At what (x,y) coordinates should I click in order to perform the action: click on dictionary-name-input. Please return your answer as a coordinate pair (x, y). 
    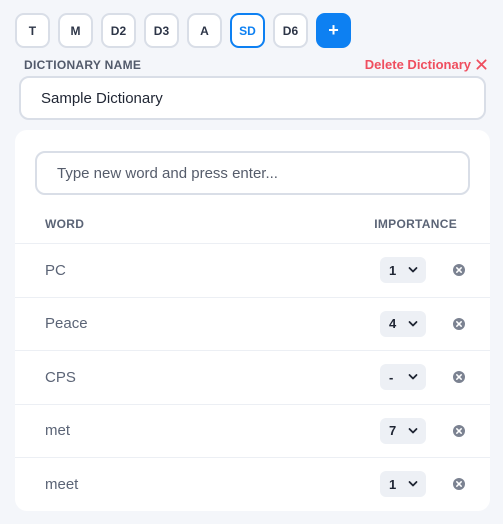
    Looking at the image, I should click on (252, 98).